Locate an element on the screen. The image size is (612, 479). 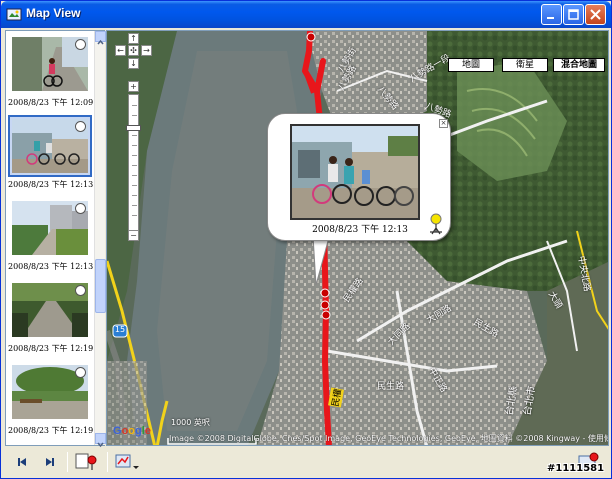
zoom-slider is located at coordinates (133, 163).